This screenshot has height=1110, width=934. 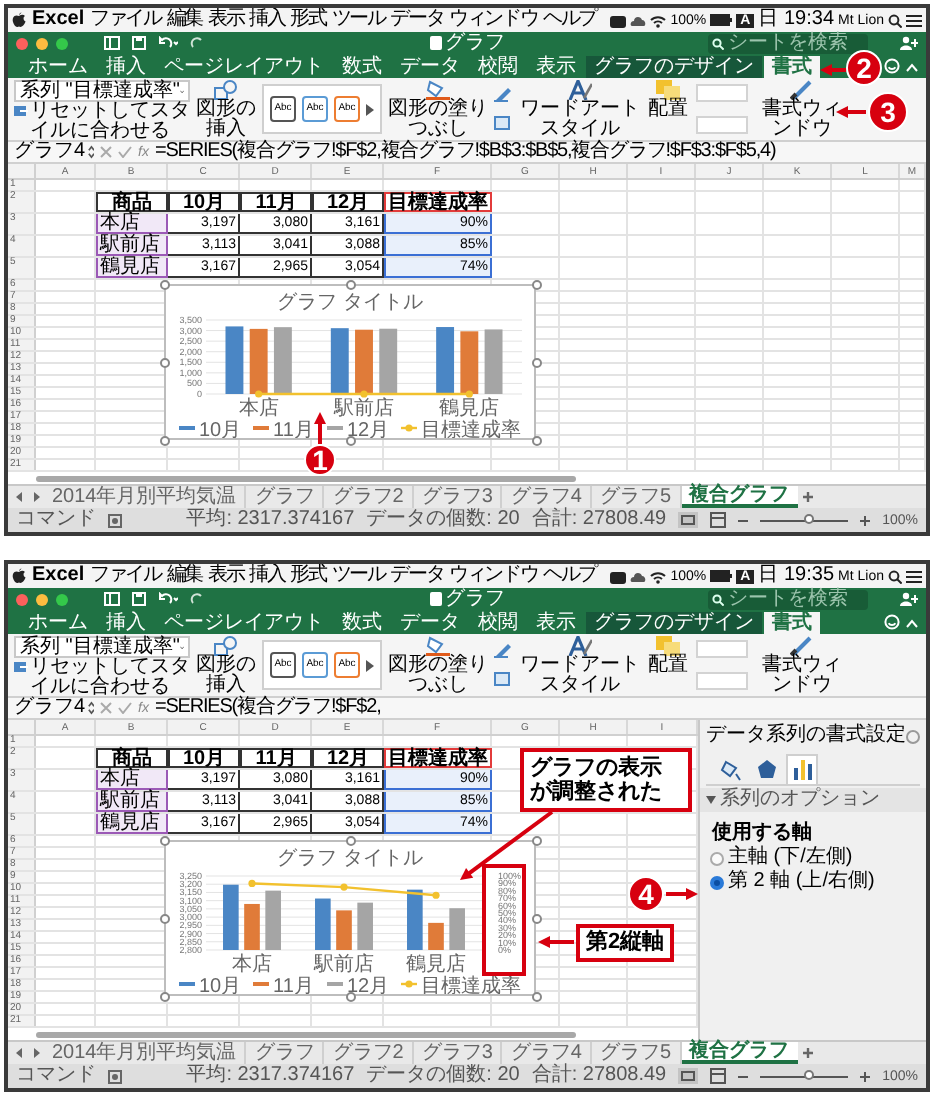 What do you see at coordinates (225, 576) in the screenshot?
I see `menu-item: 表示` at bounding box center [225, 576].